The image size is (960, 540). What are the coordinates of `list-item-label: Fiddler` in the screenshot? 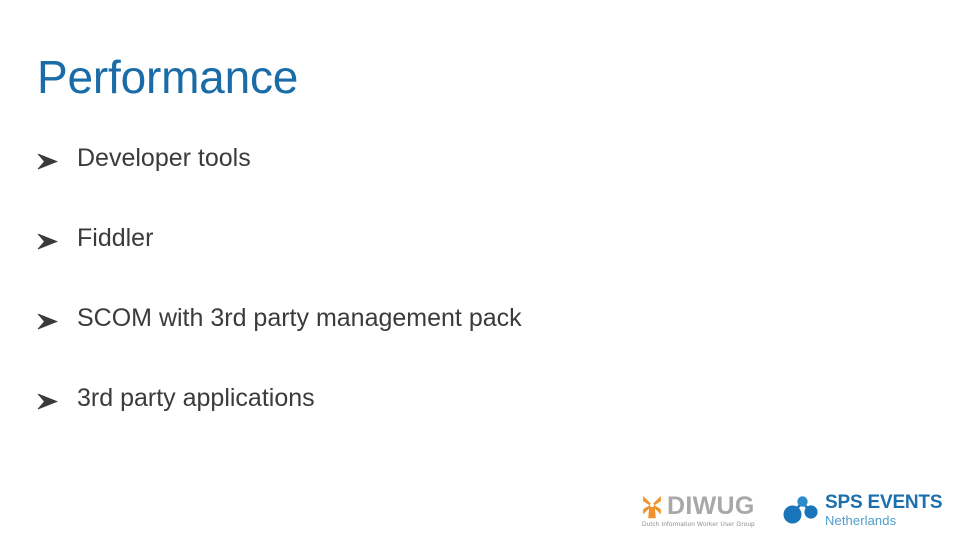 It's located at (115, 238).